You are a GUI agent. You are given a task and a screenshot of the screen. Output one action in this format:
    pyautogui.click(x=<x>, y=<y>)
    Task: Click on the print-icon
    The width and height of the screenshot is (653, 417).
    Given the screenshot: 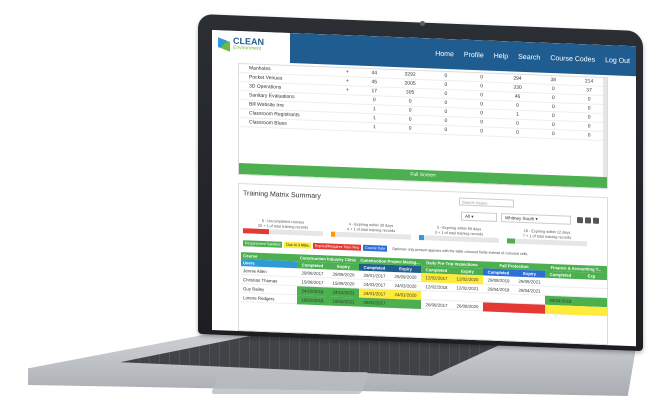 What is the action you would take?
    pyautogui.click(x=588, y=220)
    